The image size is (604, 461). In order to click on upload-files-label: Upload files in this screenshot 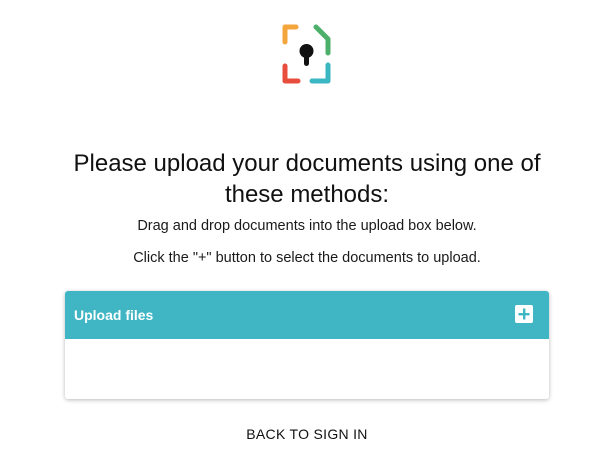, I will do `click(114, 315)`.